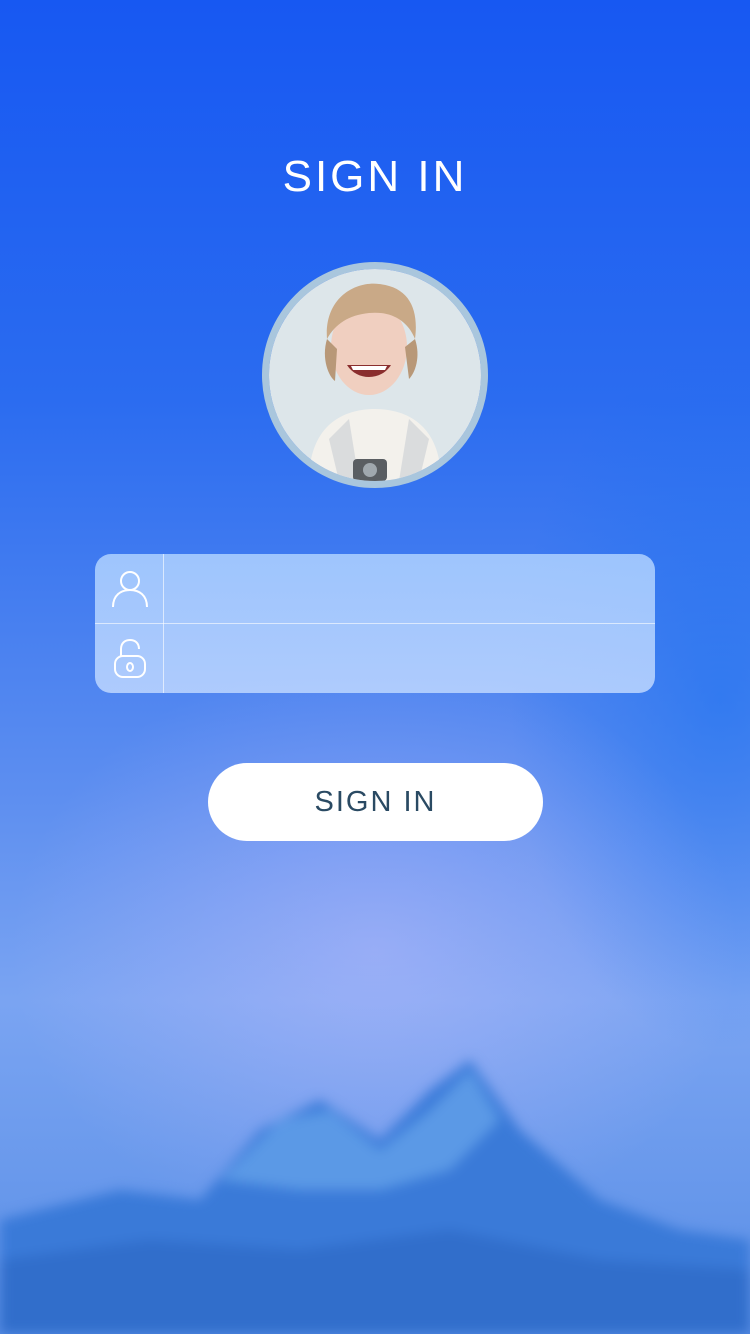 The image size is (750, 1334). I want to click on login-form, so click(375, 623).